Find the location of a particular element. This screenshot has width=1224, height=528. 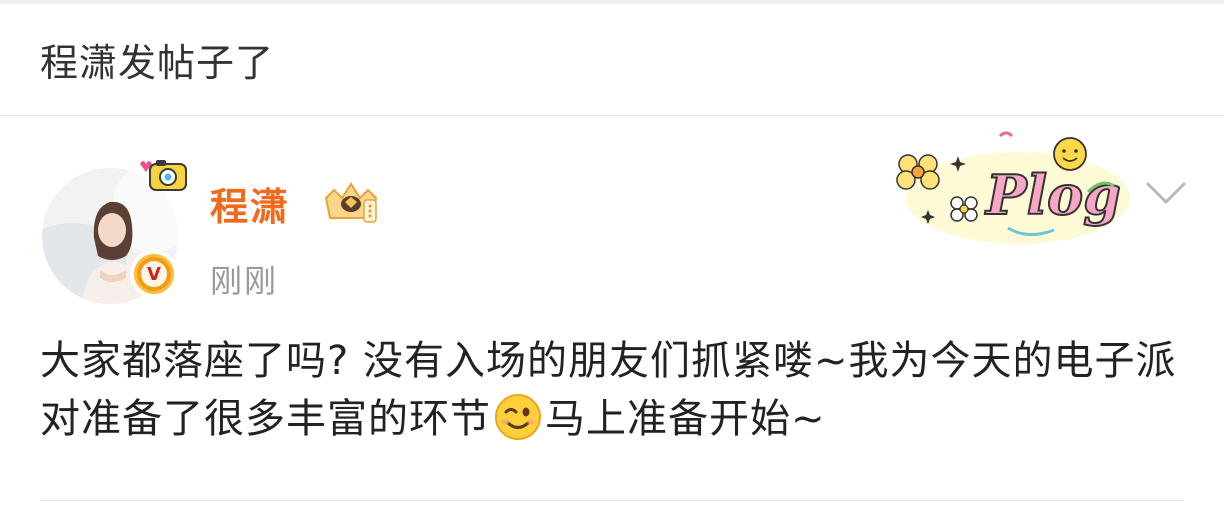

author-name: 程潇 is located at coordinates (250, 203).